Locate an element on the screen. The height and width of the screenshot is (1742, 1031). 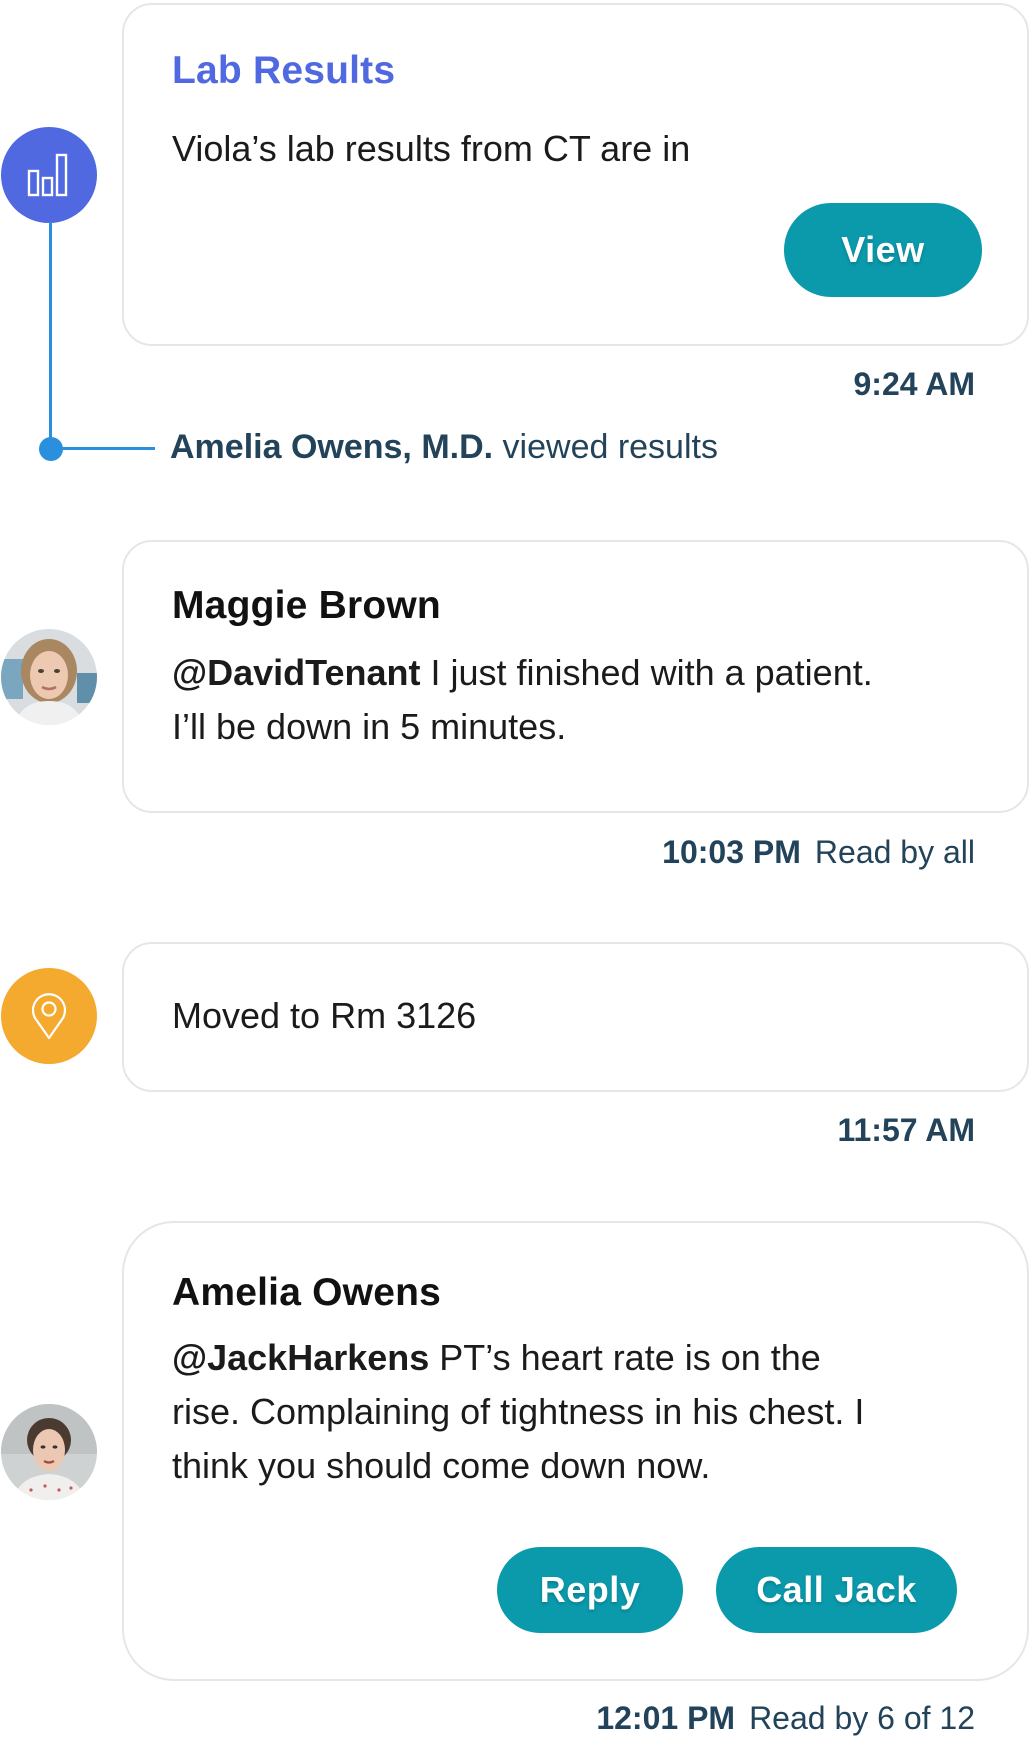
avatar-maggie-brown is located at coordinates (49, 677).